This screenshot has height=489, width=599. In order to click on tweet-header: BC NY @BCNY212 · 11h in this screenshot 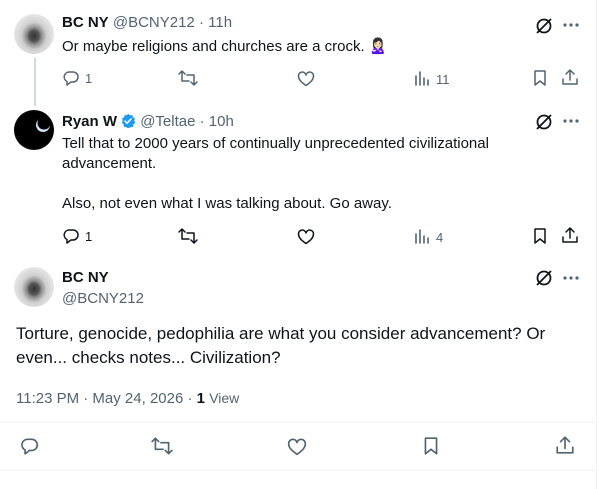, I will do `click(147, 23)`.